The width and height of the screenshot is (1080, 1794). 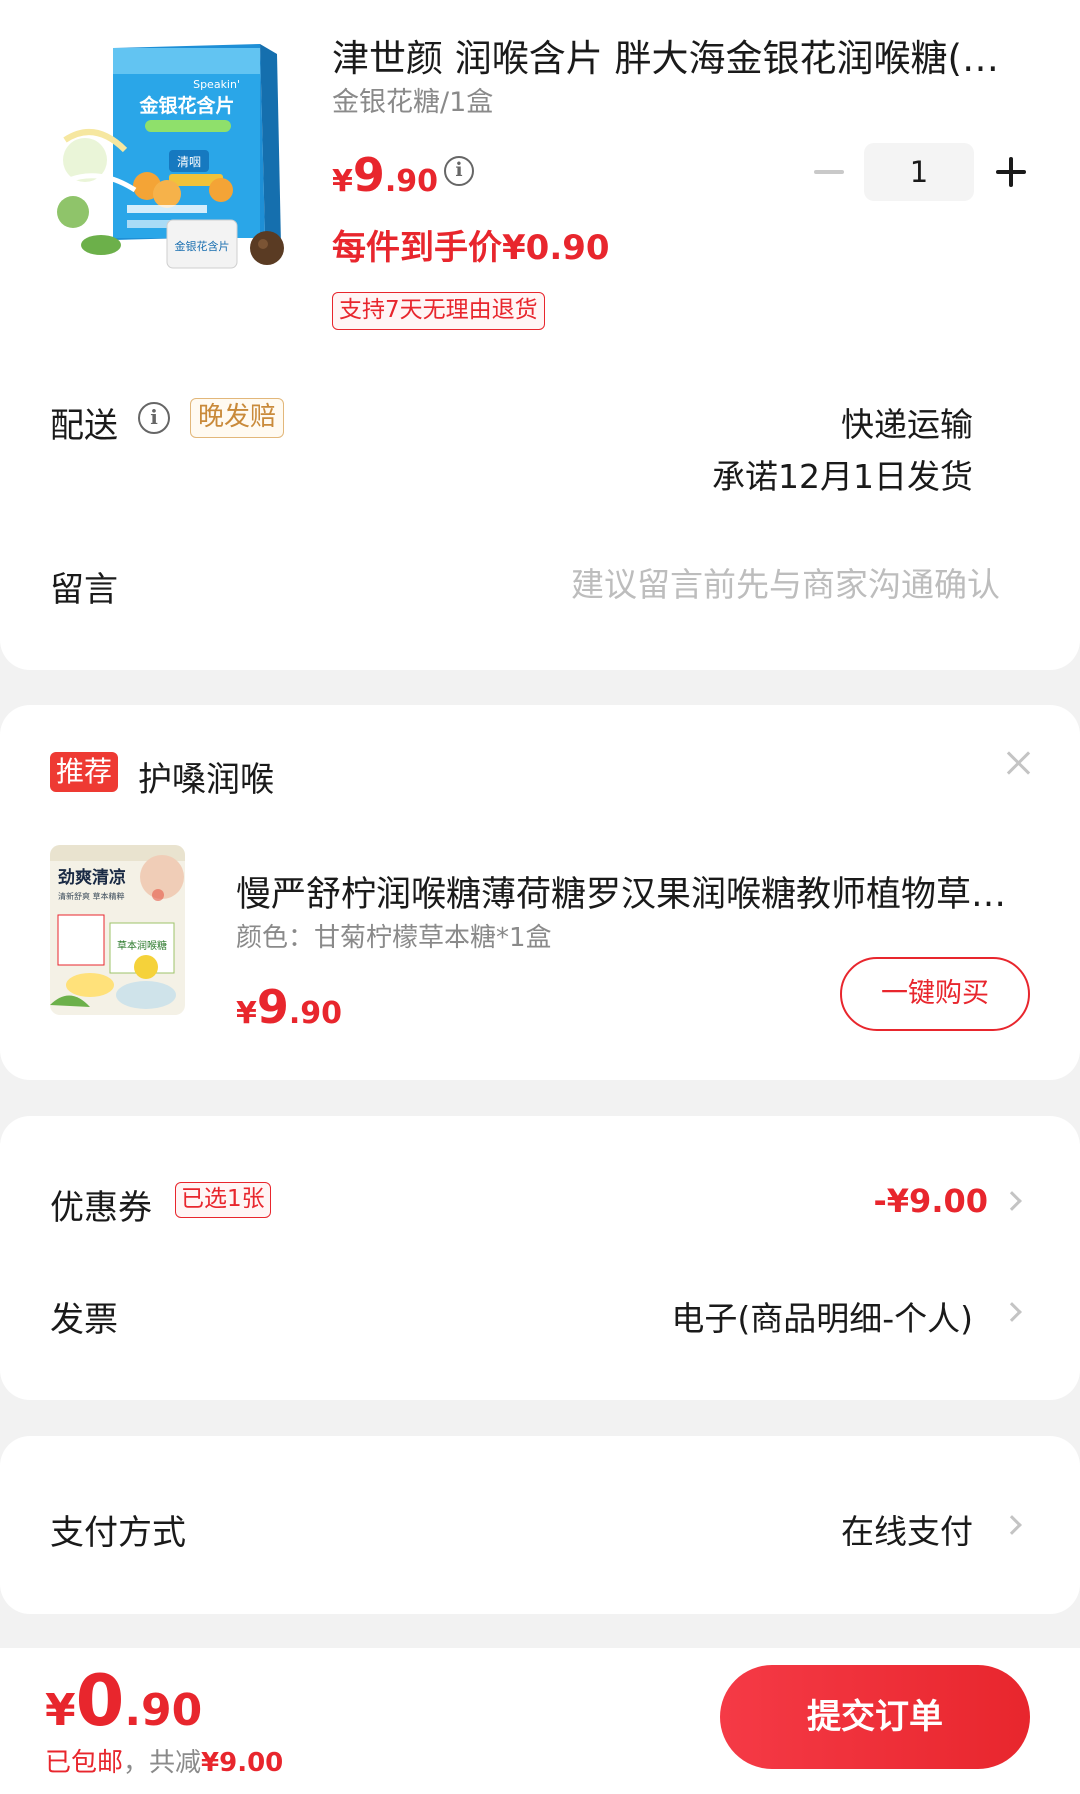 I want to click on product-image-sub: 清咽, so click(x=189, y=162).